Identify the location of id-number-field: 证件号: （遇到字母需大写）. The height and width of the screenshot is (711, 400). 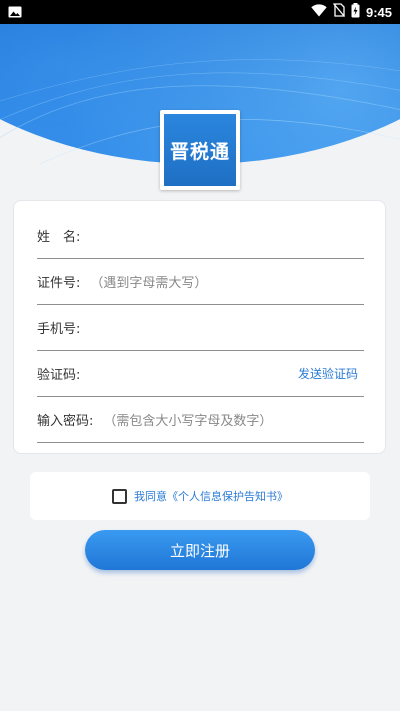
(200, 282).